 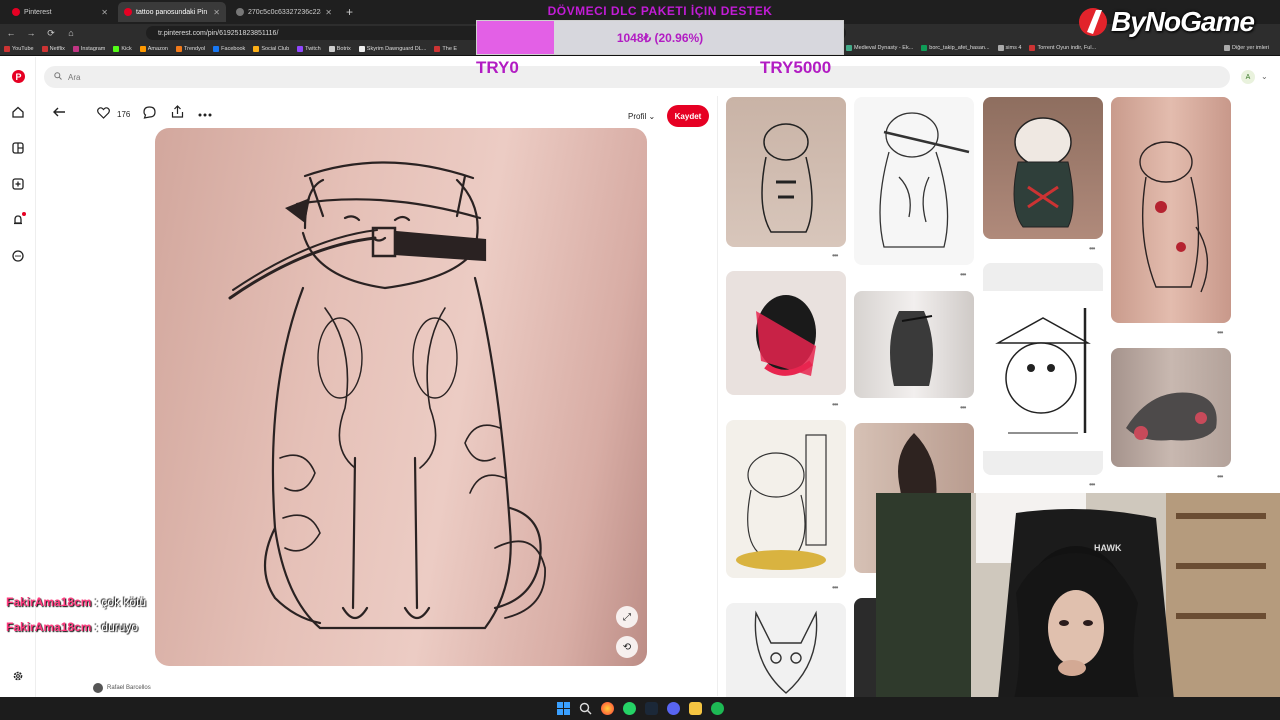 I want to click on messages-icon, so click(x=18, y=256).